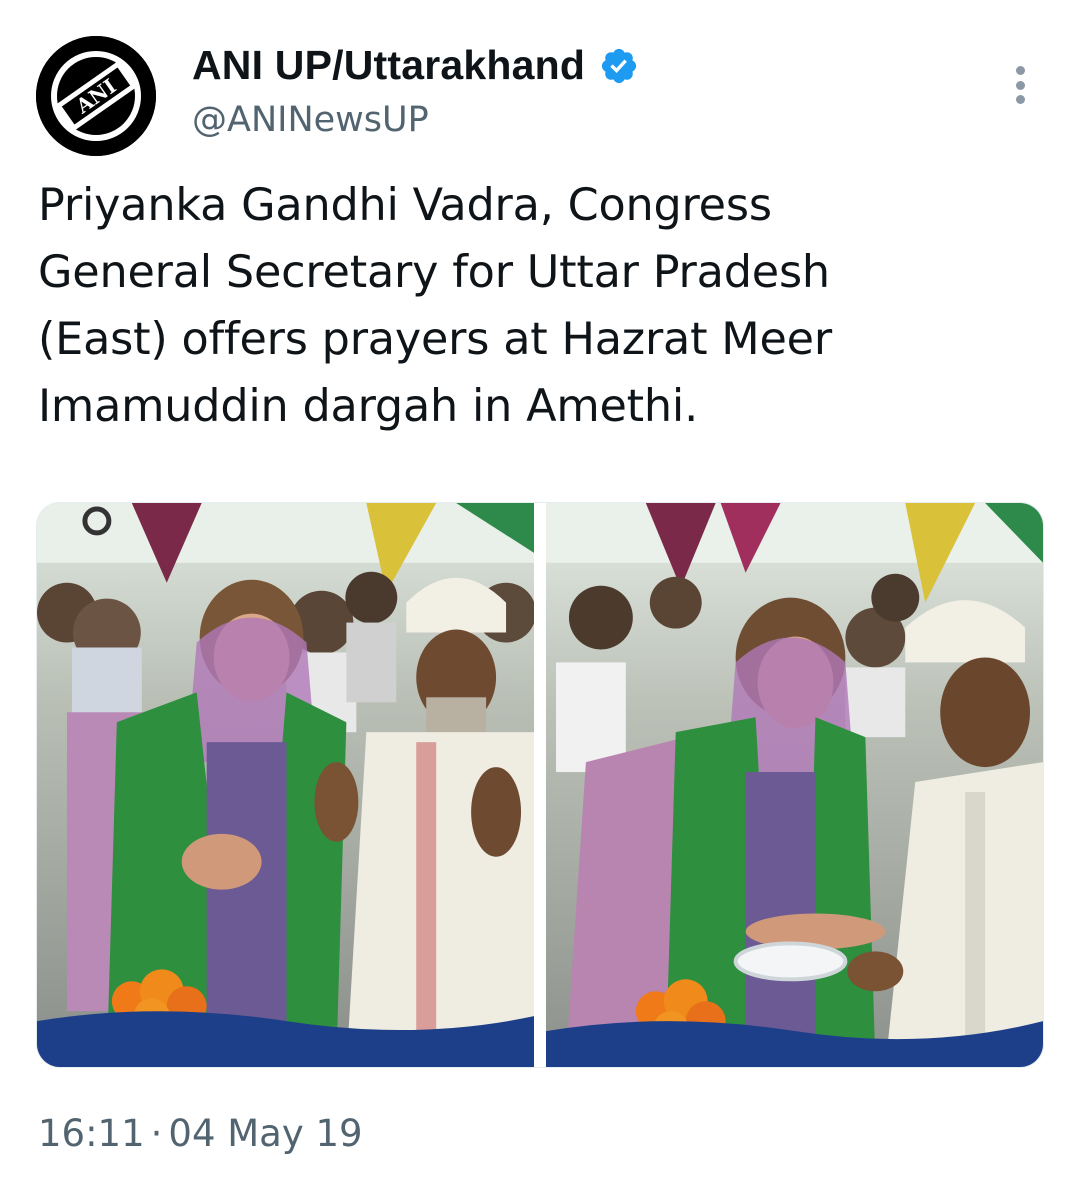  What do you see at coordinates (91, 1133) in the screenshot?
I see `tweet-time: 16:11` at bounding box center [91, 1133].